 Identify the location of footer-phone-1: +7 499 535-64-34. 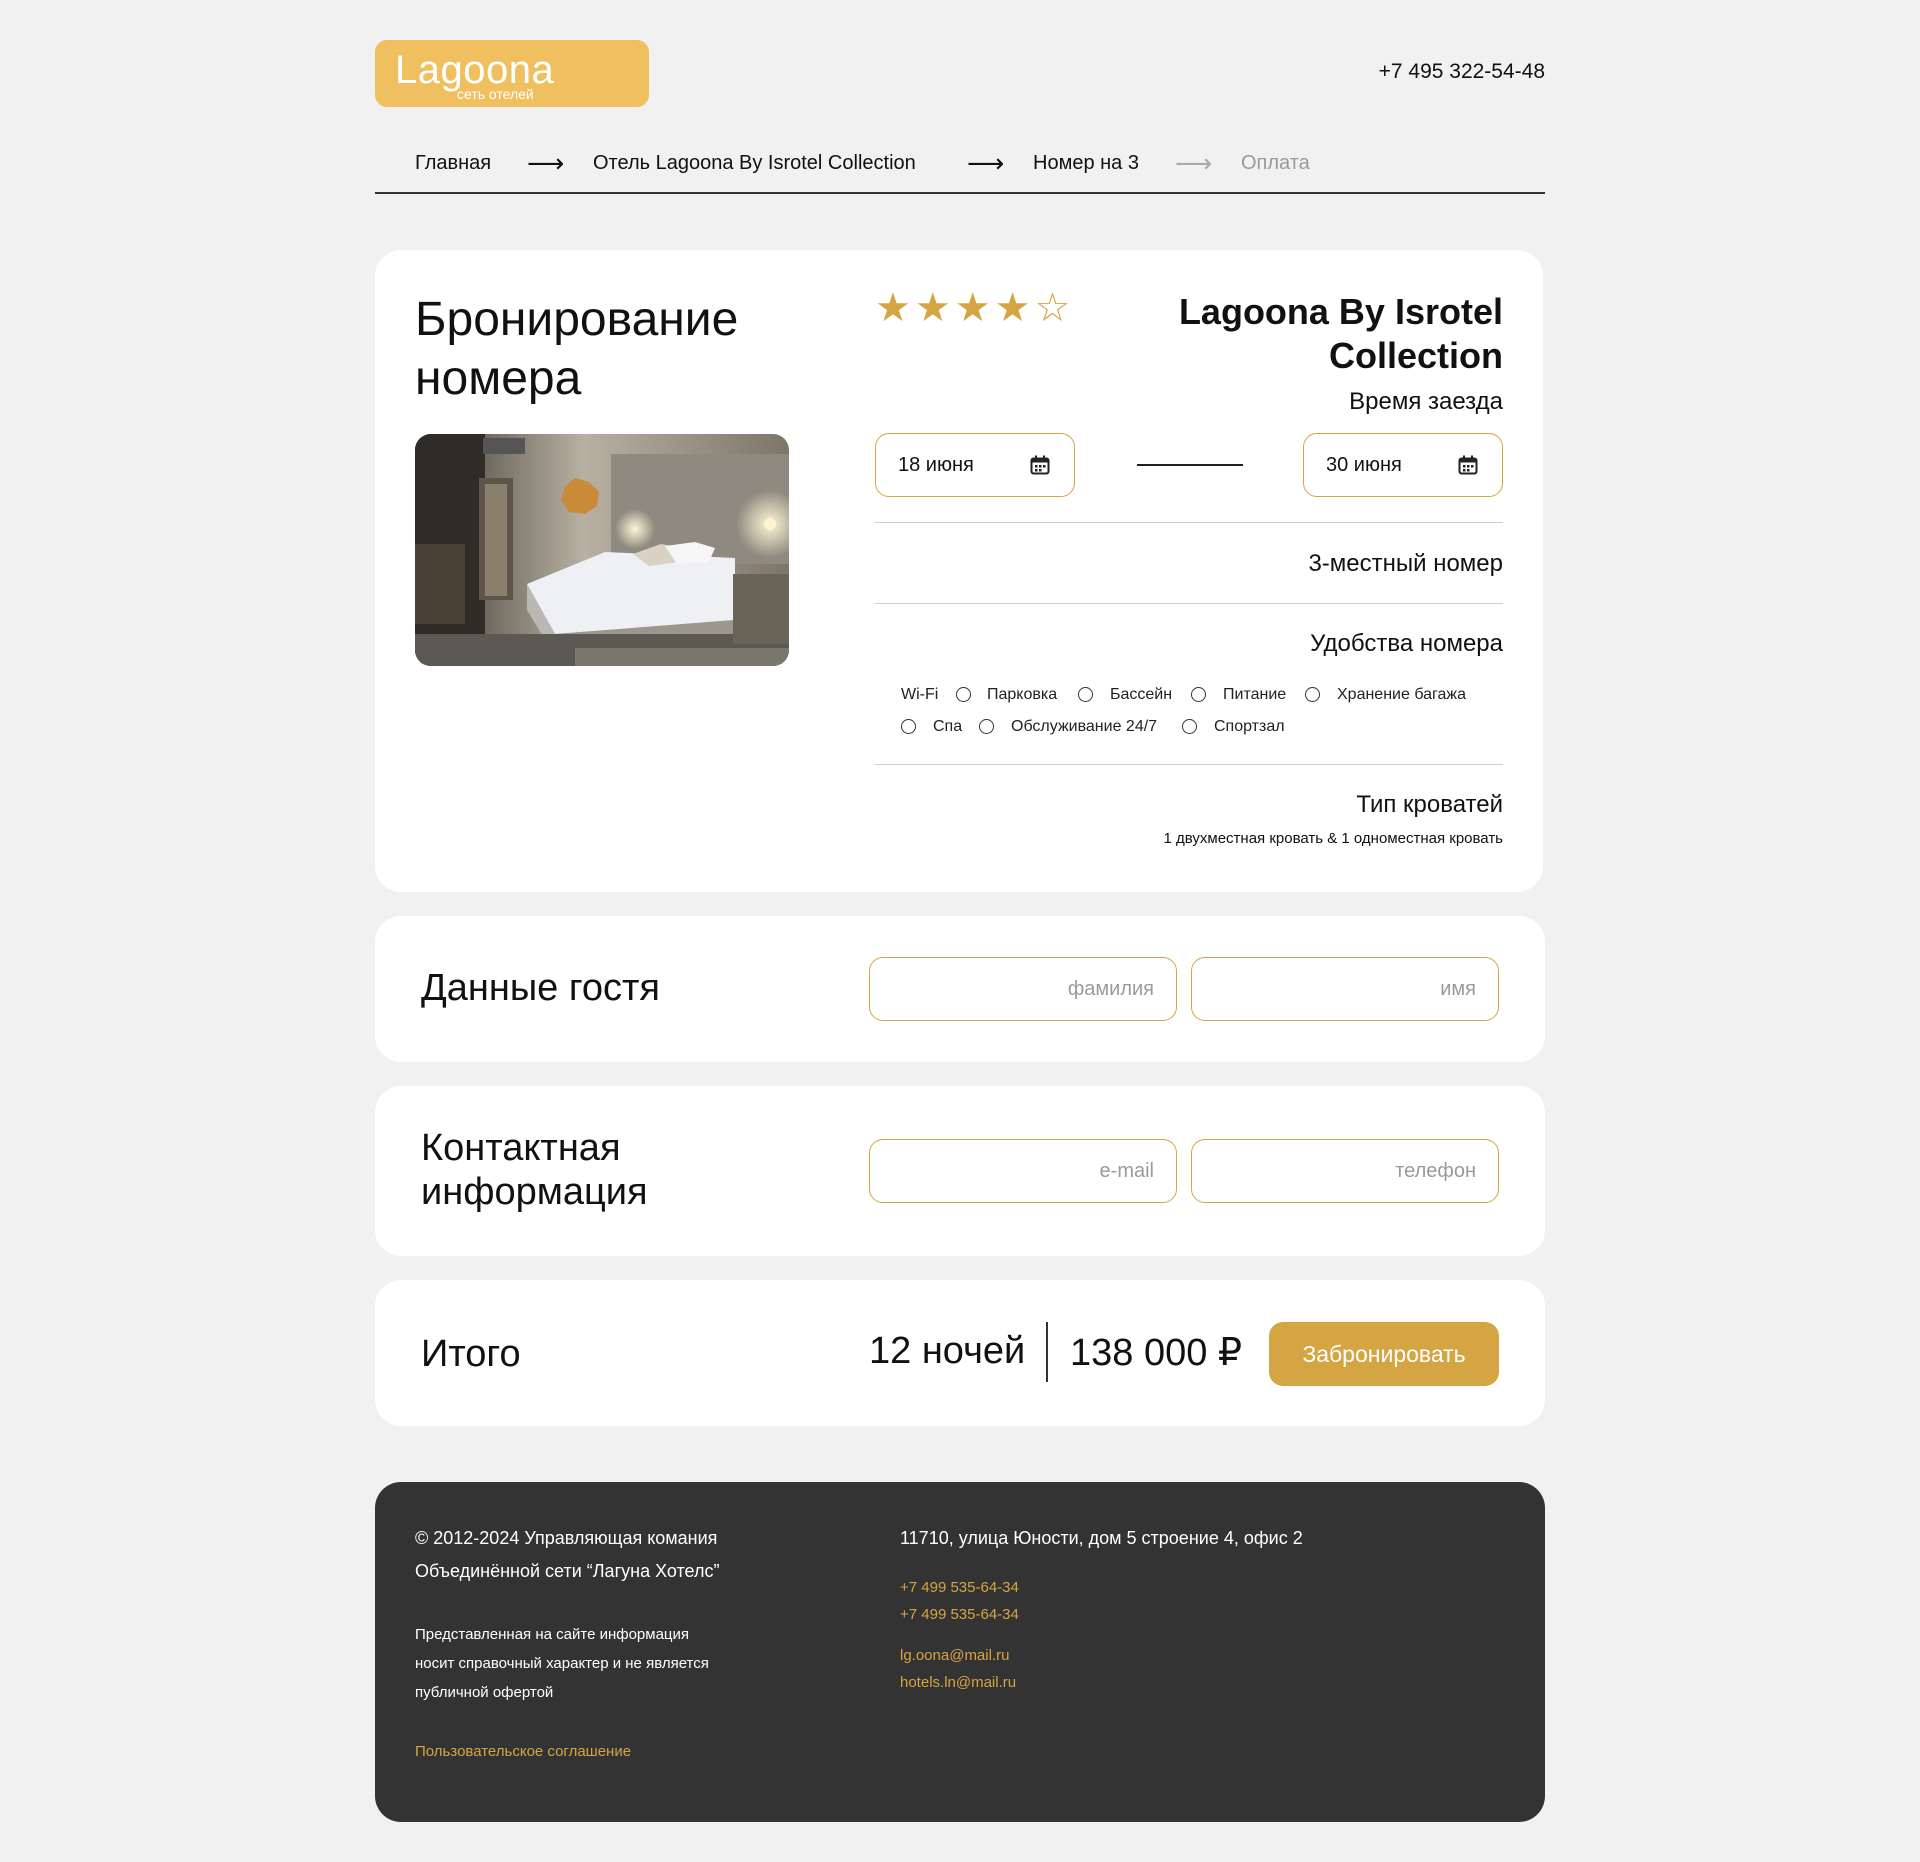
(959, 1587).